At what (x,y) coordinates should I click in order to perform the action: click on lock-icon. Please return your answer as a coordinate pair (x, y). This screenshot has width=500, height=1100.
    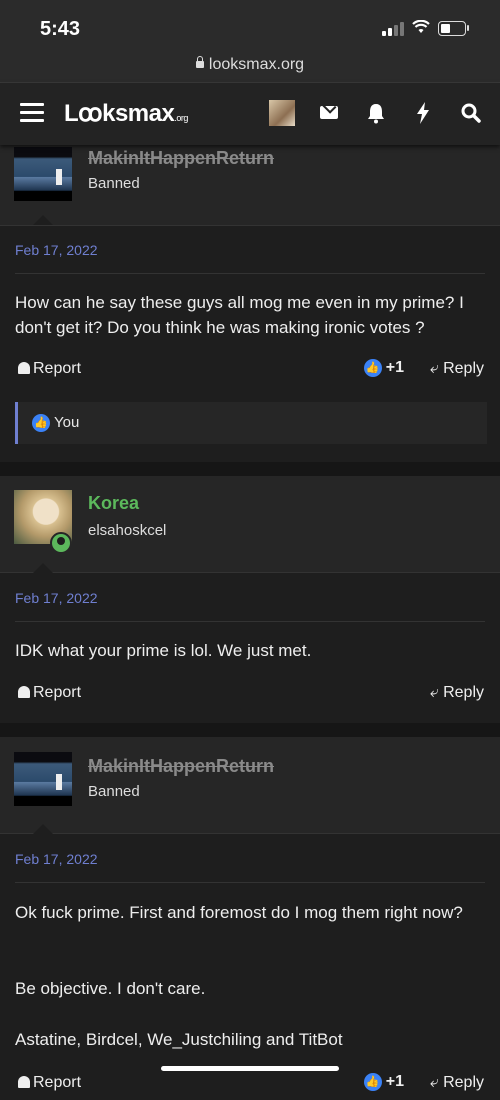
    Looking at the image, I should click on (199, 62).